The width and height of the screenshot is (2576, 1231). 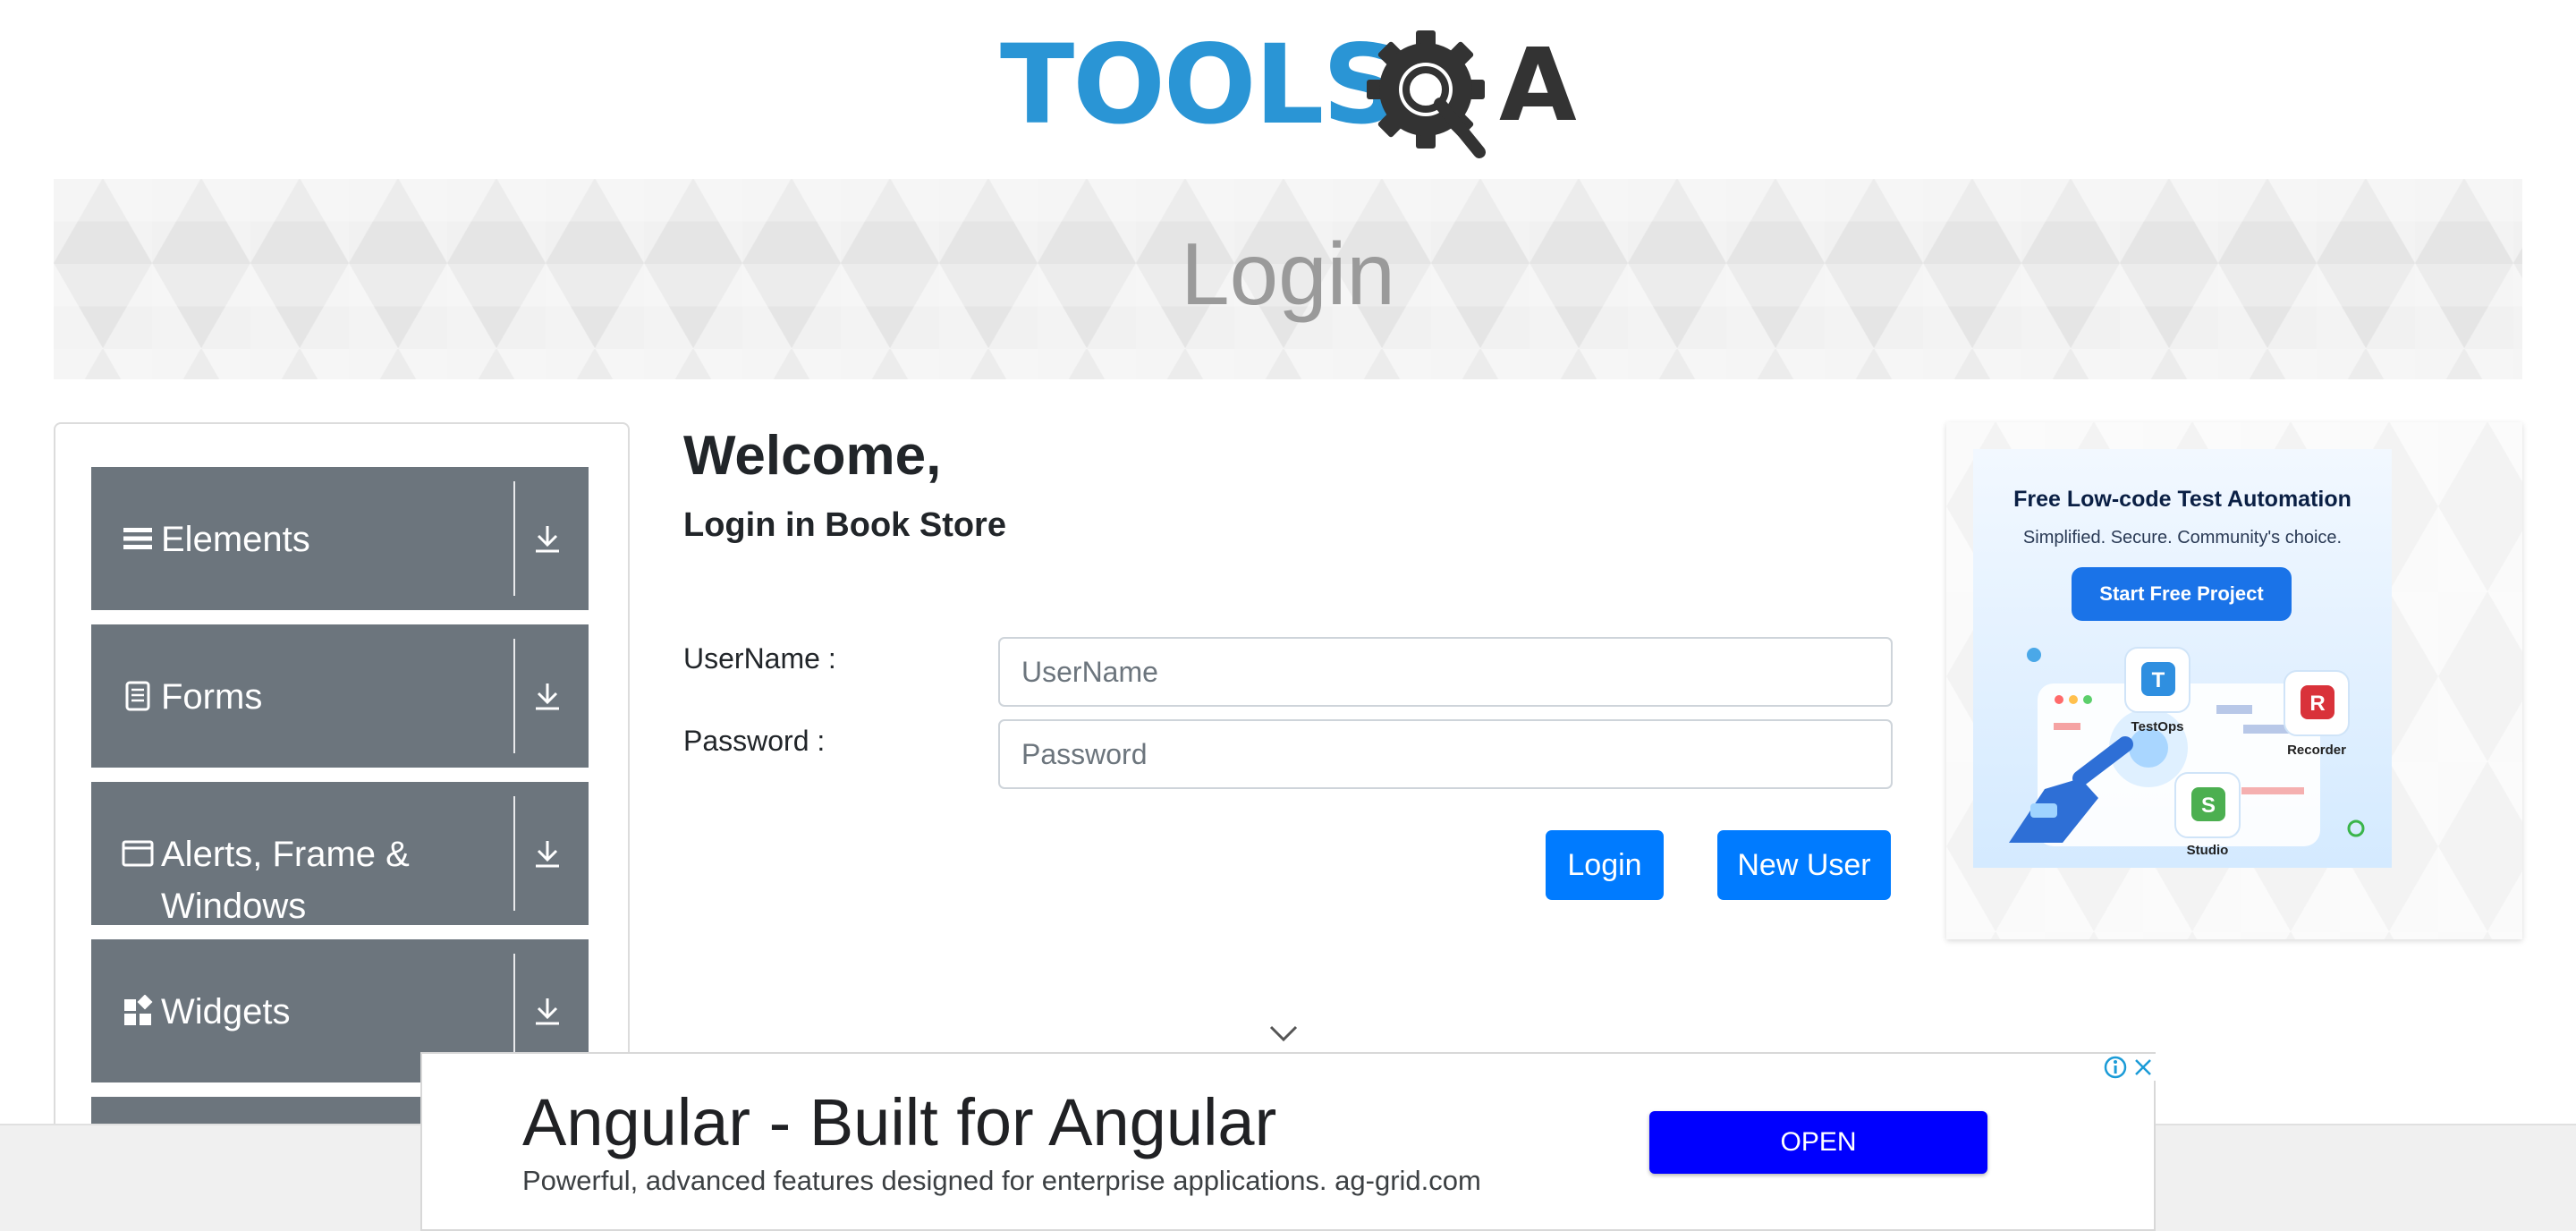 What do you see at coordinates (1283, 1033) in the screenshot?
I see `chevron-down-icon` at bounding box center [1283, 1033].